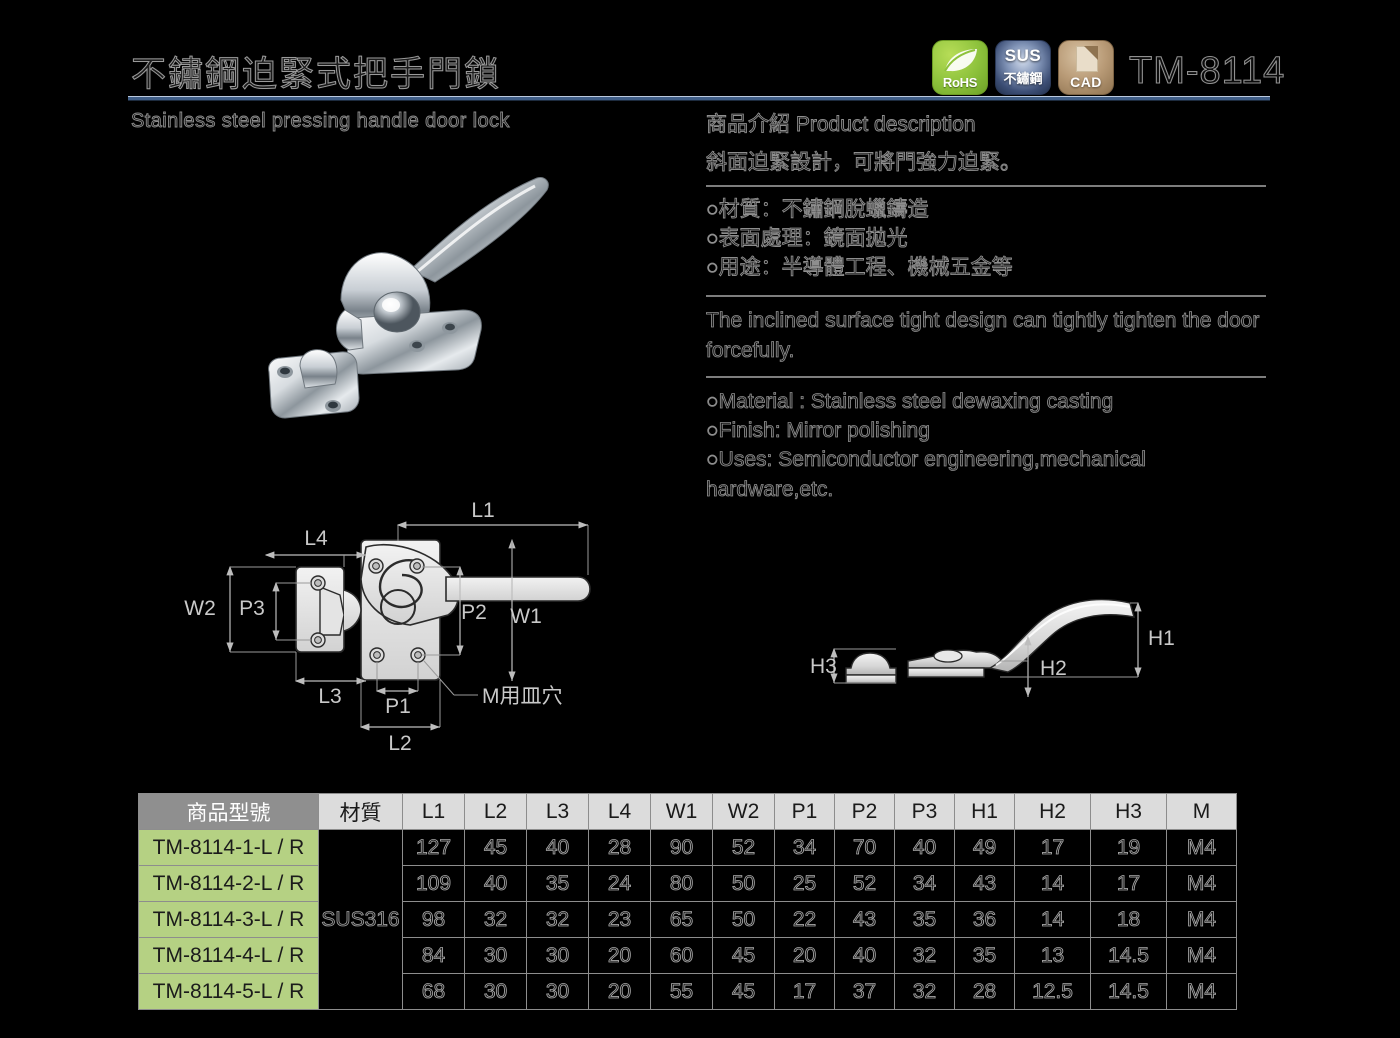  Describe the element at coordinates (495, 811) in the screenshot. I see `column-header-l2: L2` at that location.